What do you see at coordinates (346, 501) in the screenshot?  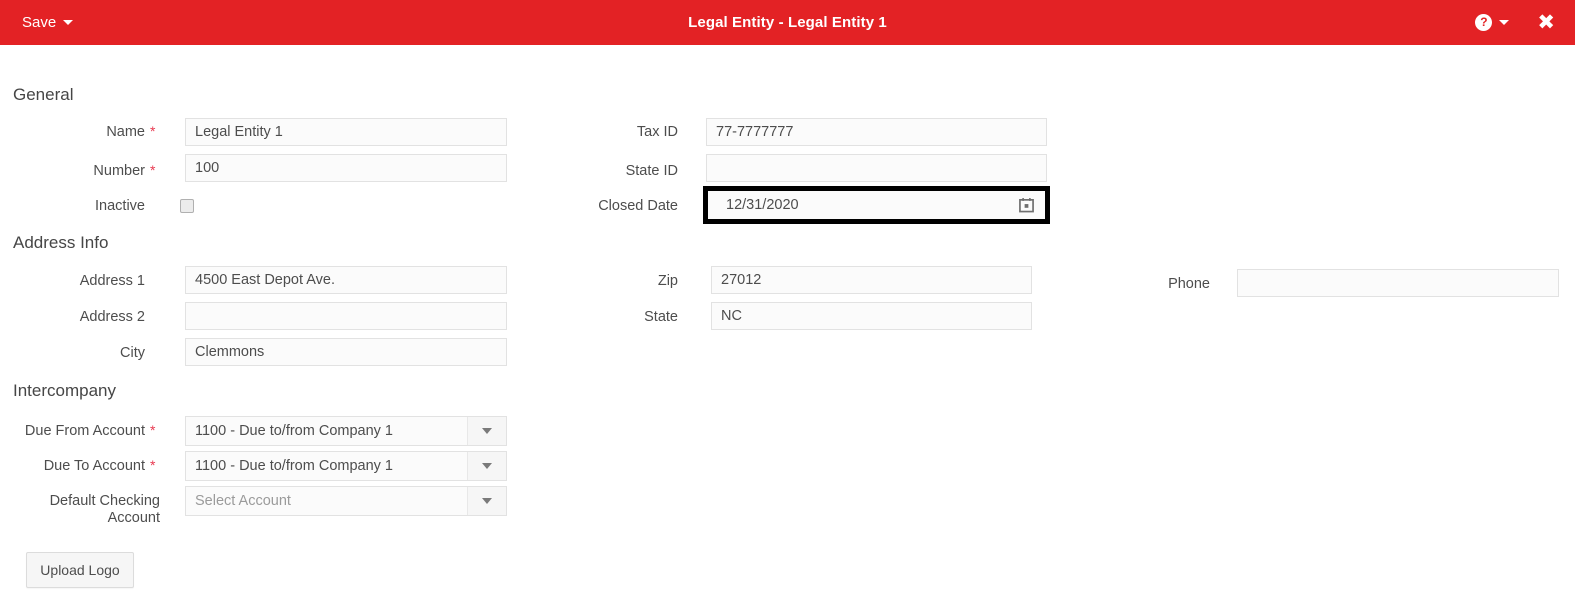 I see `default-checking-account-dropdown: Select Account` at bounding box center [346, 501].